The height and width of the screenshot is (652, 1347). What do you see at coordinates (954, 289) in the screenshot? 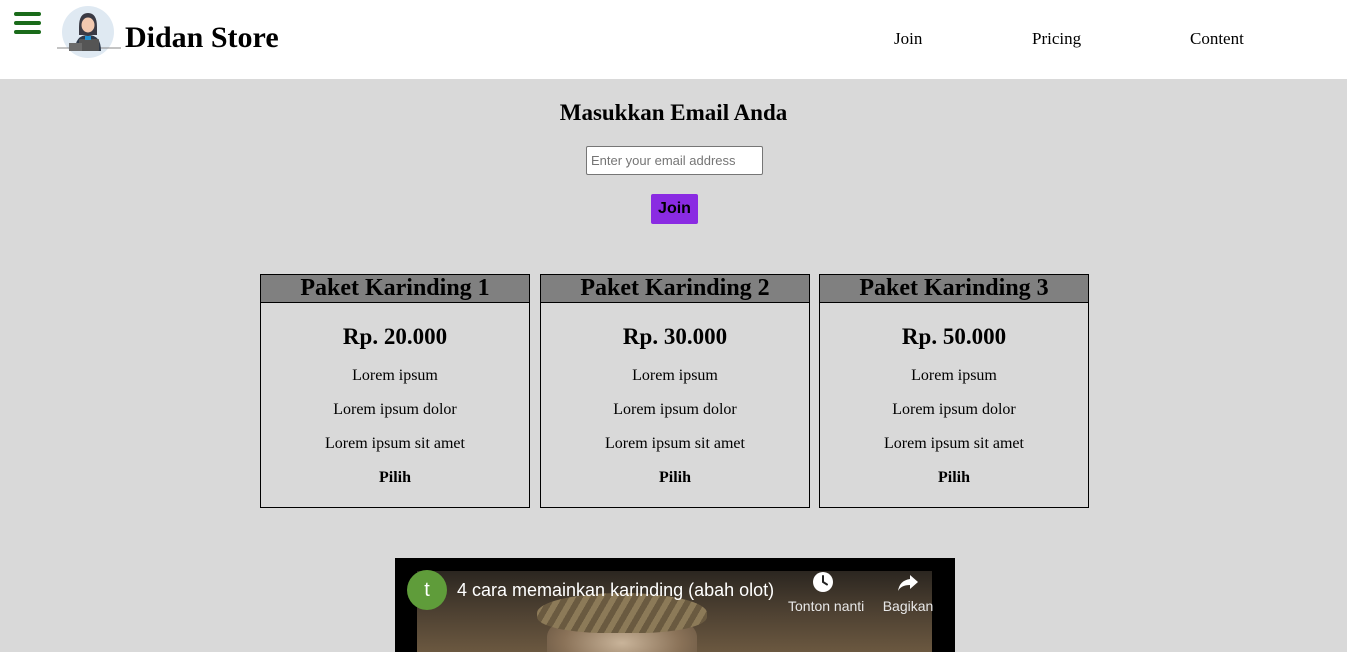
I see `card-title: Paket Karinding 3` at bounding box center [954, 289].